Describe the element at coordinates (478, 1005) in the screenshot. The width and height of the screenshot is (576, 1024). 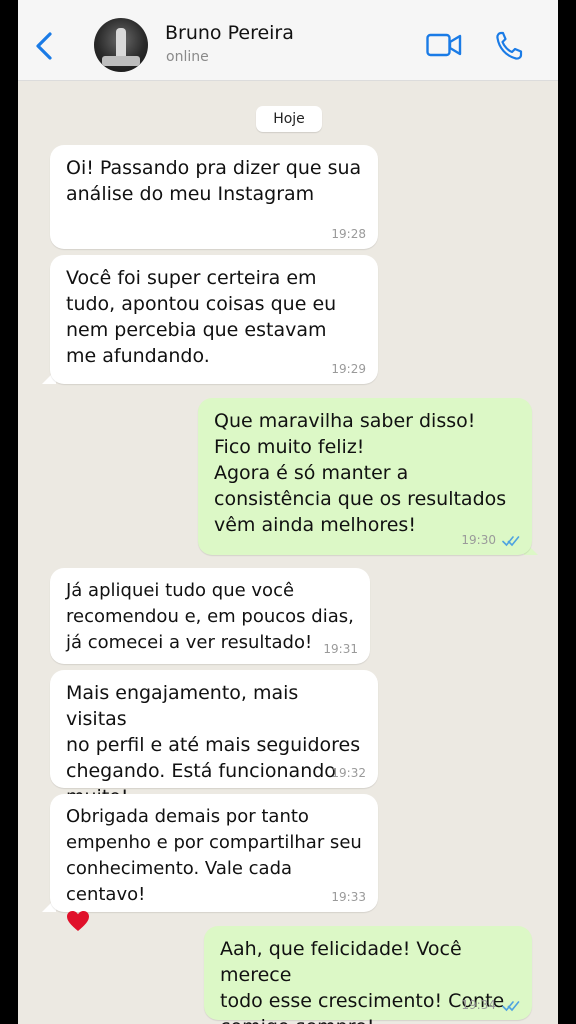
I see `message-time: 19:34` at that location.